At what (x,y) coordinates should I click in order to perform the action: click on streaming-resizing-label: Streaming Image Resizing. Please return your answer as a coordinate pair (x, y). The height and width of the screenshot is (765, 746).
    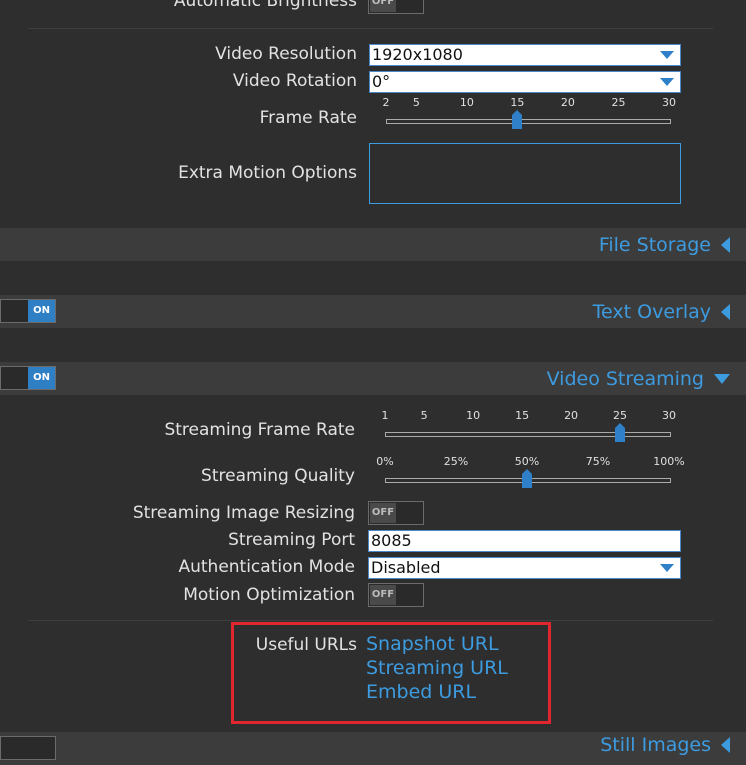
    Looking at the image, I should click on (243, 513).